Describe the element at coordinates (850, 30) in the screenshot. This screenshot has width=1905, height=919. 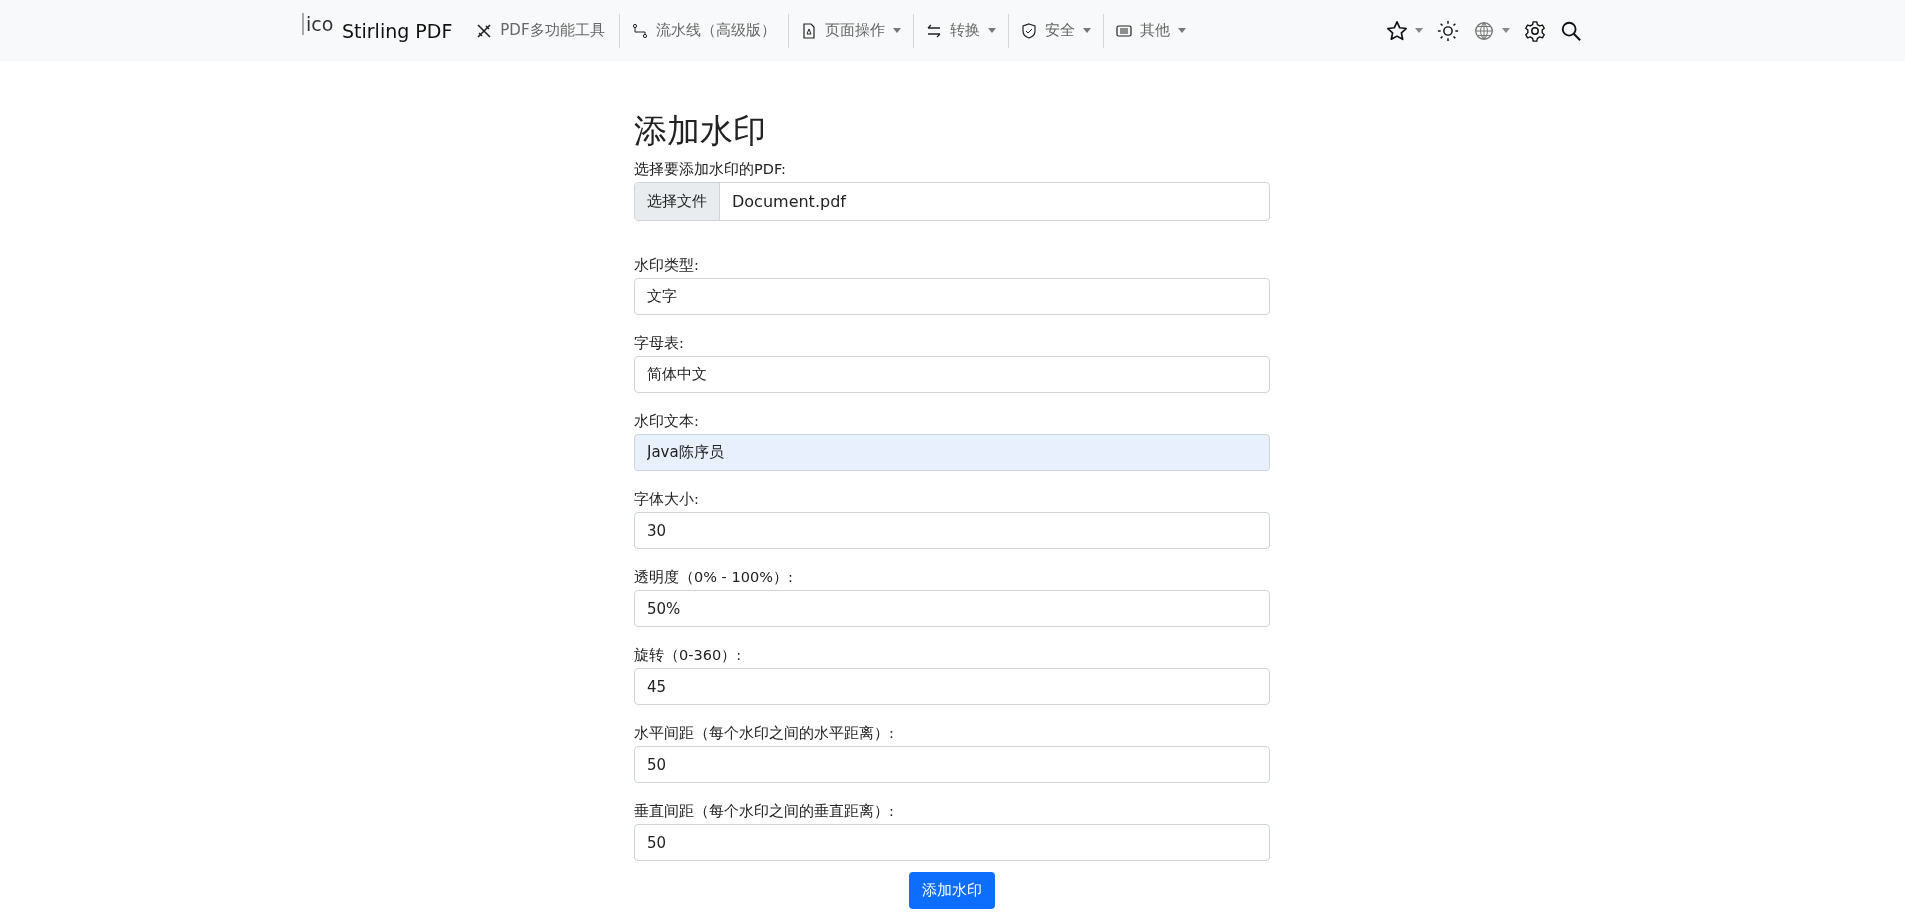
I see `nav-item: 页面操作` at that location.